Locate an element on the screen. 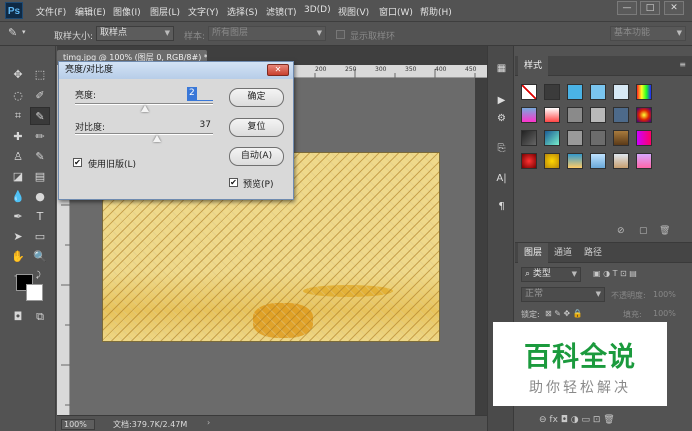 This screenshot has height=431, width=692. hand-tool-icon: ✋ is located at coordinates (18, 257).